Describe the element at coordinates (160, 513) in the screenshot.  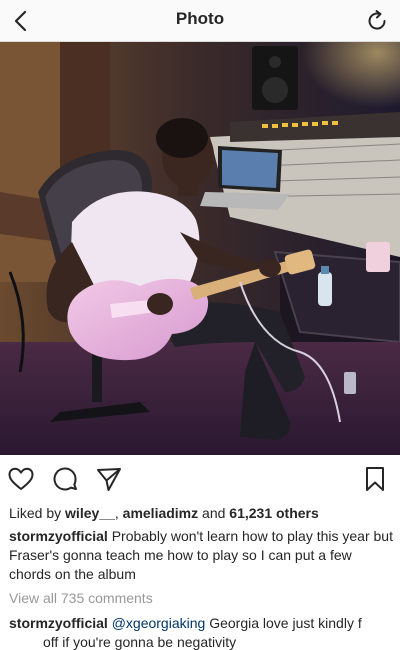
I see `liker-username: ameliadimz` at that location.